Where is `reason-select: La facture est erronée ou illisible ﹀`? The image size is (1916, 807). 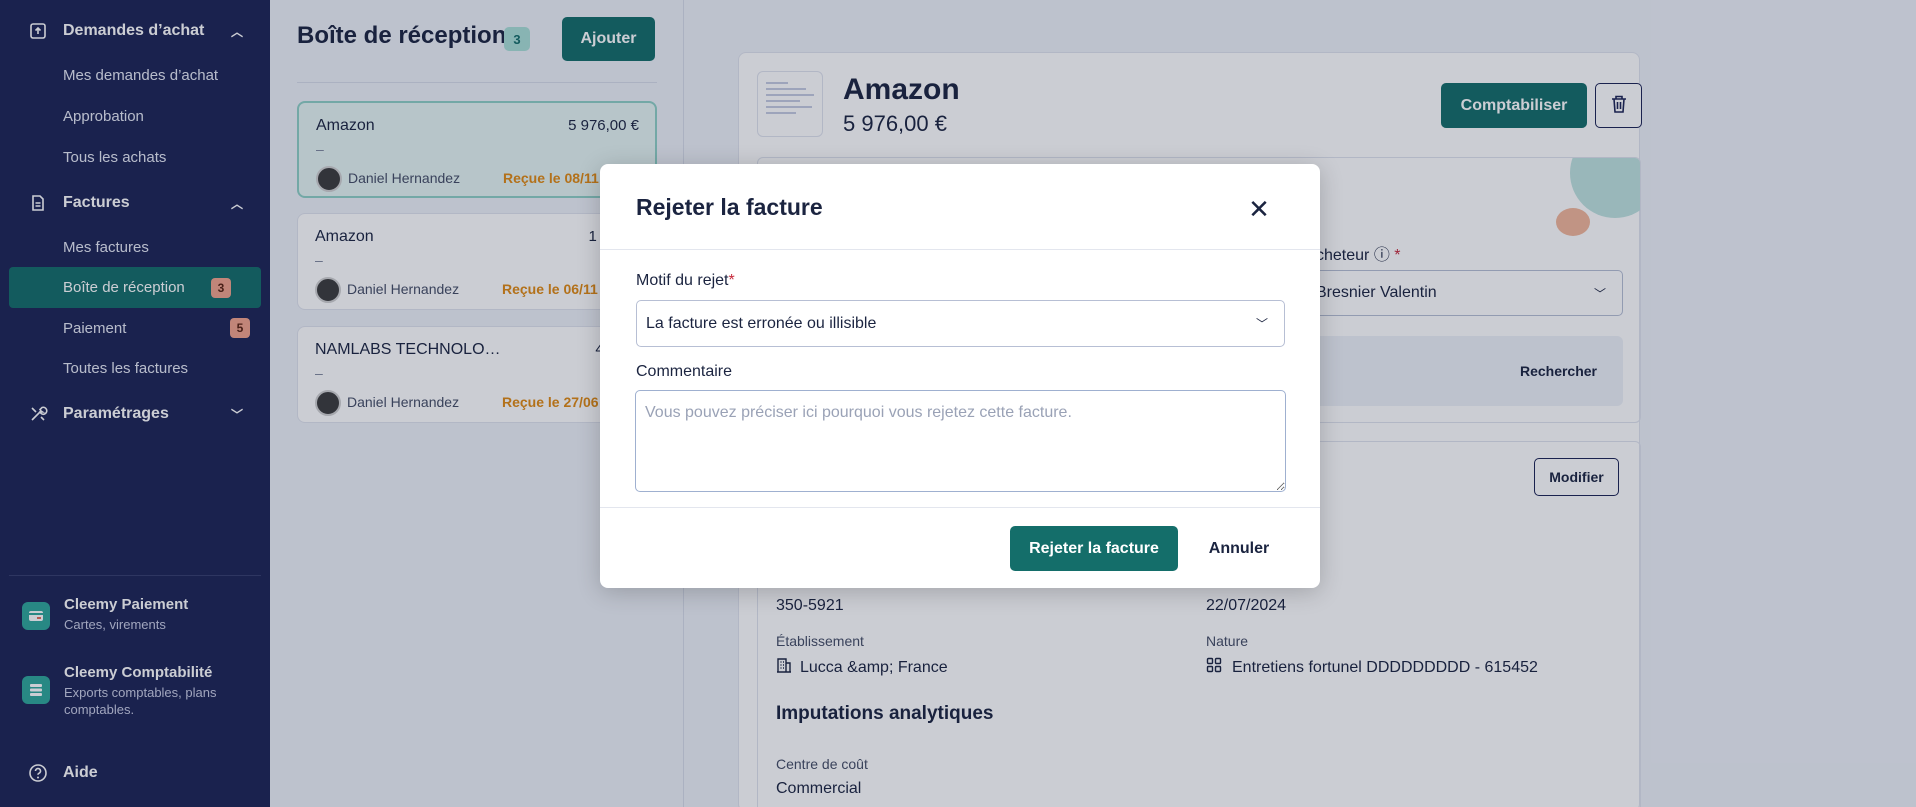 reason-select: La facture est erronée ou illisible ﹀ is located at coordinates (960, 323).